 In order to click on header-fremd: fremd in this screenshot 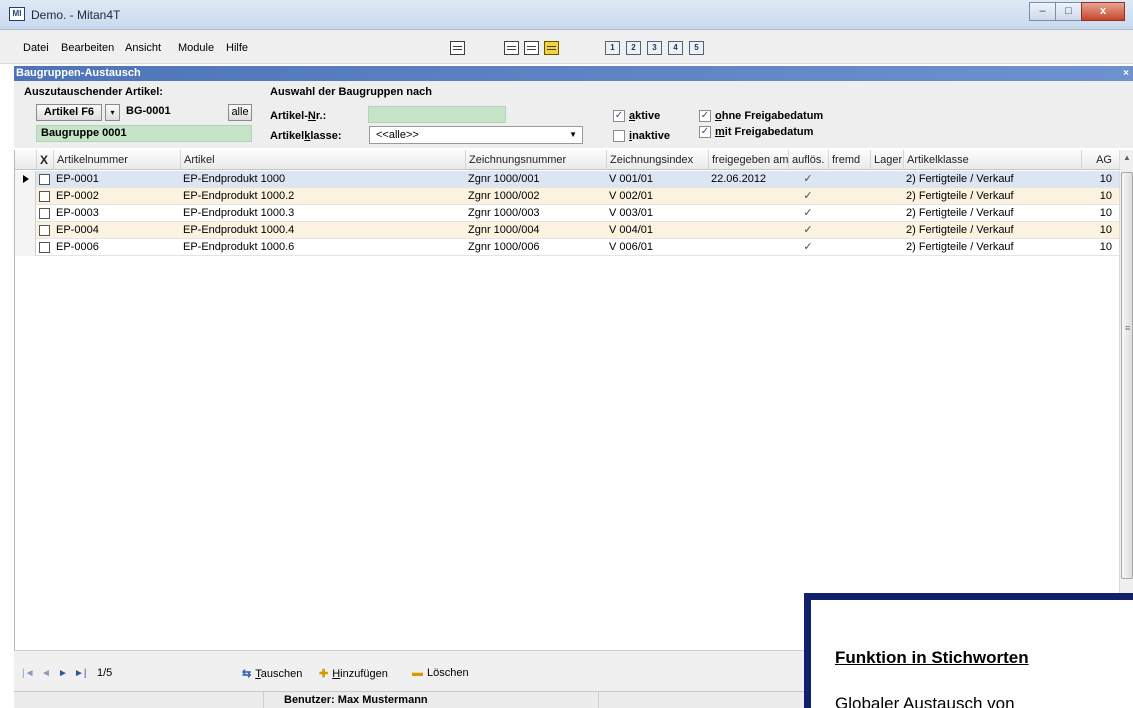, I will do `click(849, 160)`.